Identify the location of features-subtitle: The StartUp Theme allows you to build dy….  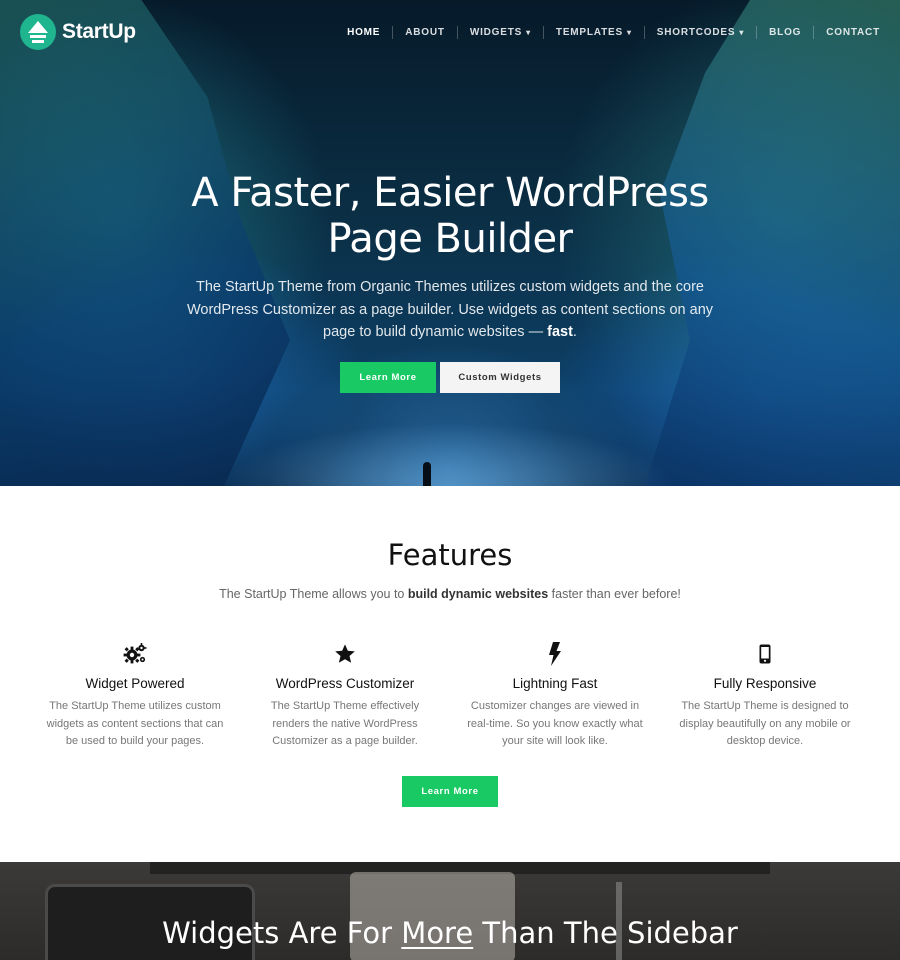
(450, 594).